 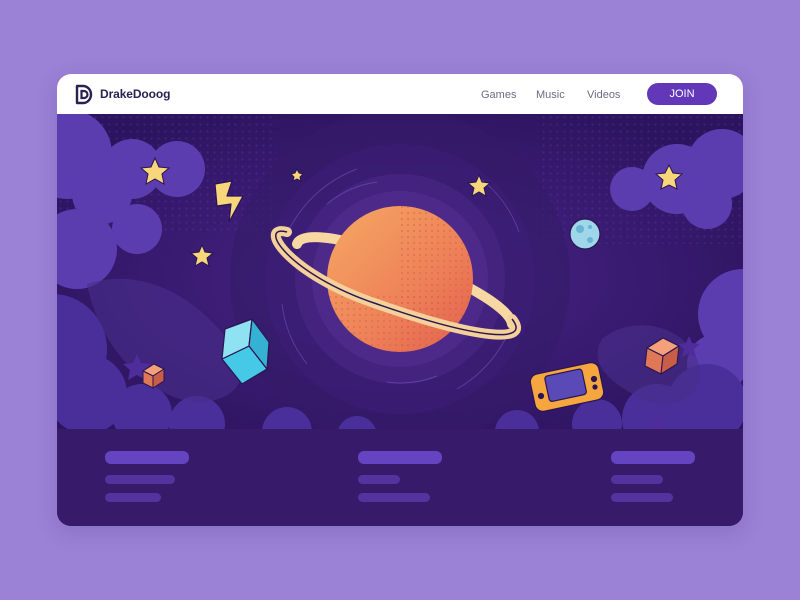 What do you see at coordinates (135, 94) in the screenshot?
I see `brand-name: DrakeDooog` at bounding box center [135, 94].